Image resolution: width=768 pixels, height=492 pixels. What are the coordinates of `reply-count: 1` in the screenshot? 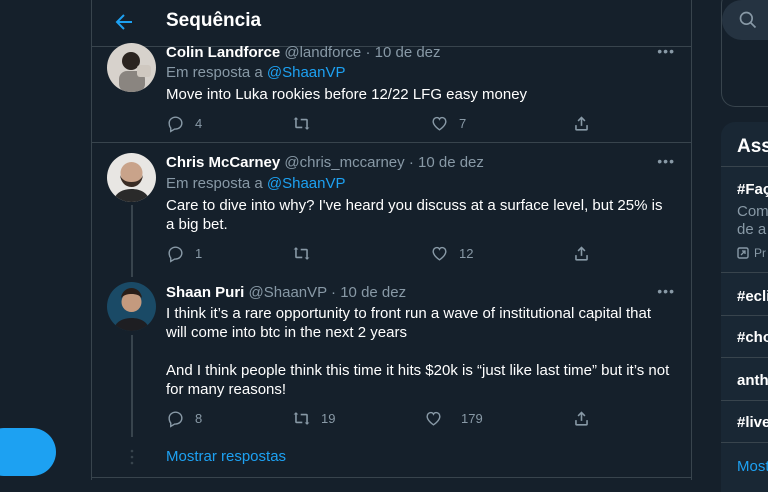 It's located at (199, 253).